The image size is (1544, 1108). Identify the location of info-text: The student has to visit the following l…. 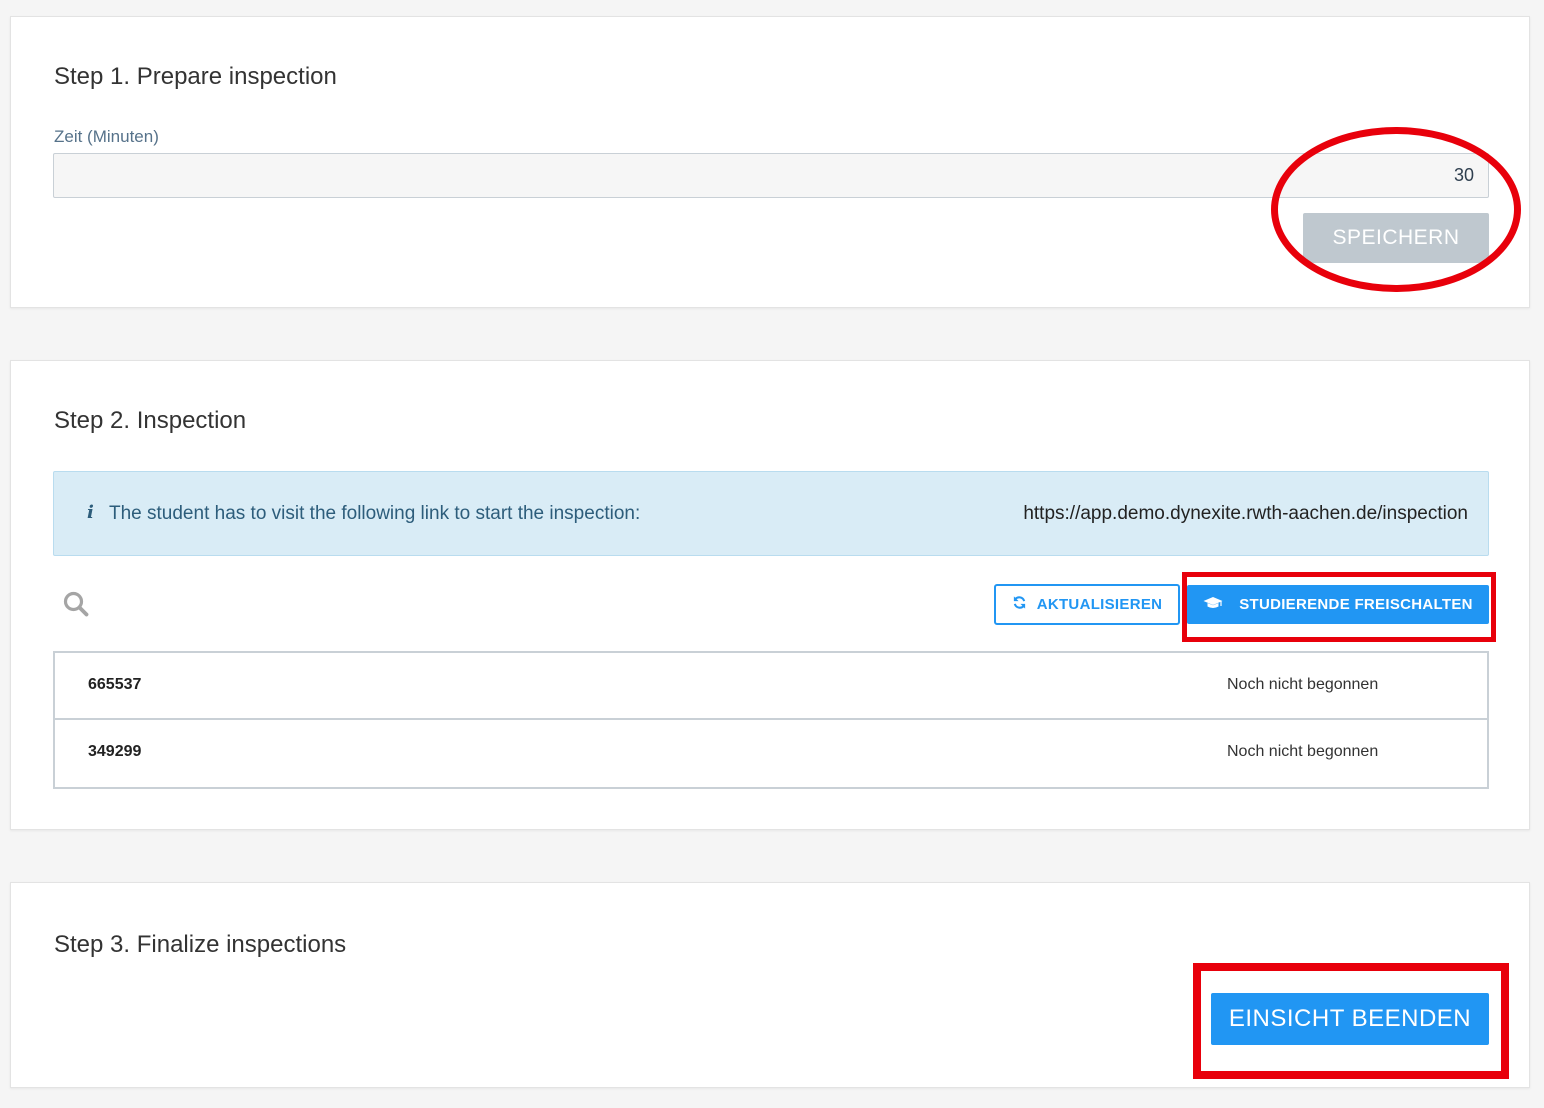
(375, 513).